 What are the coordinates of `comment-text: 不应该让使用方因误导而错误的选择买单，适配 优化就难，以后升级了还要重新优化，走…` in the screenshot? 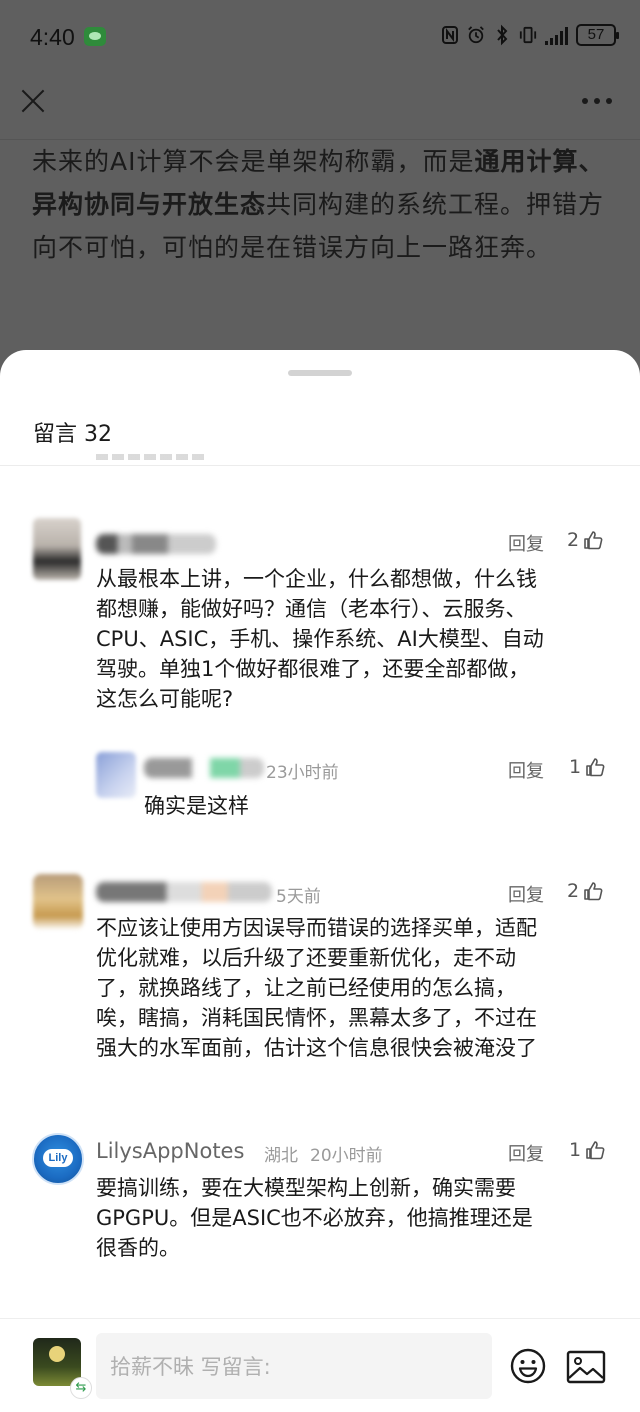 It's located at (356, 988).